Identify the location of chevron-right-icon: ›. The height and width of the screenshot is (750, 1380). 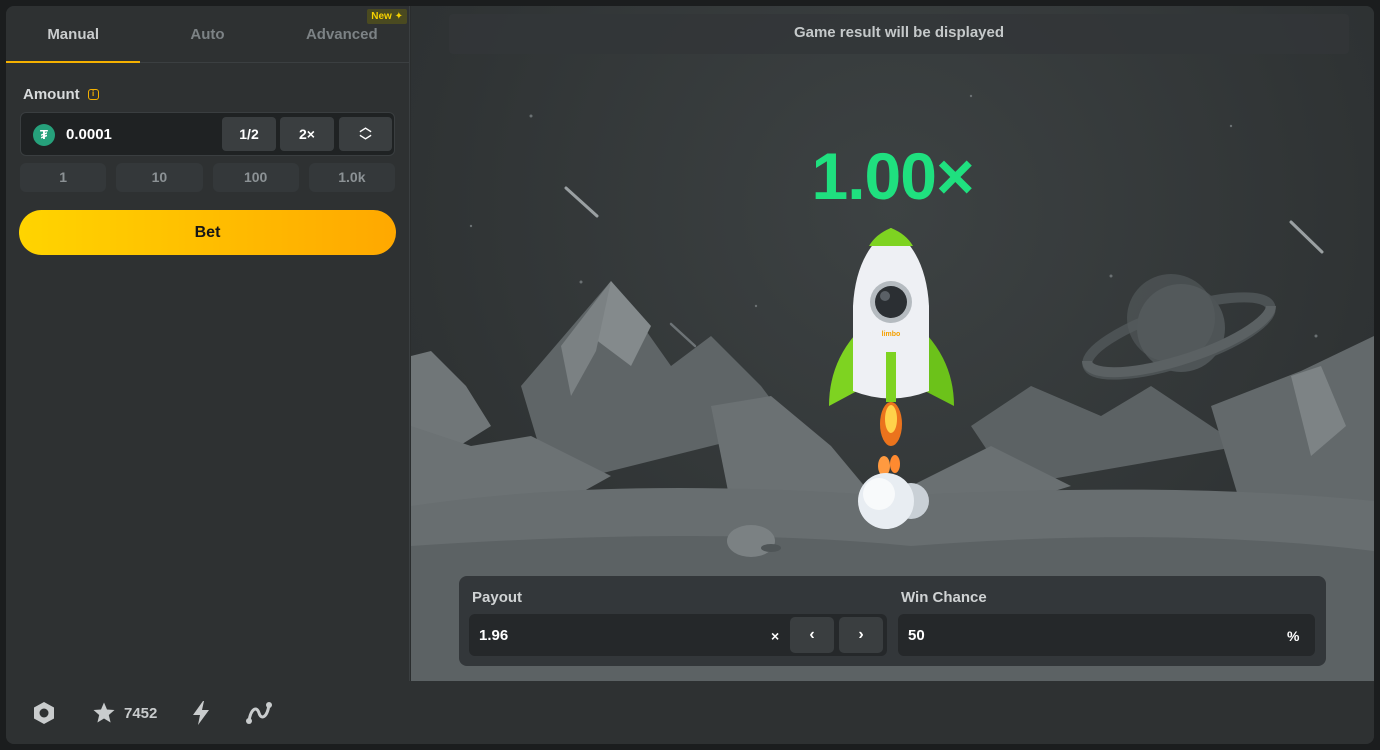
(861, 634).